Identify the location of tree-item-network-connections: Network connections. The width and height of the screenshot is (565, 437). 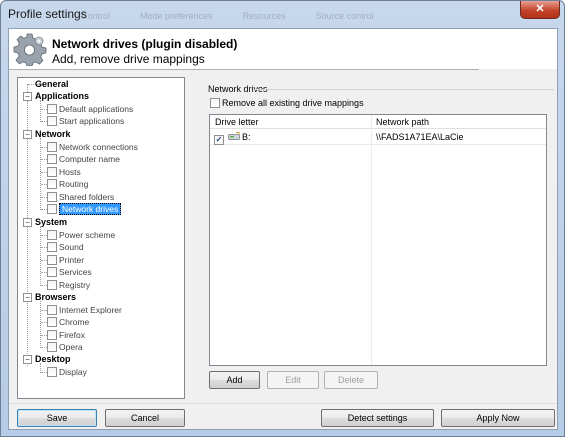
(92, 147).